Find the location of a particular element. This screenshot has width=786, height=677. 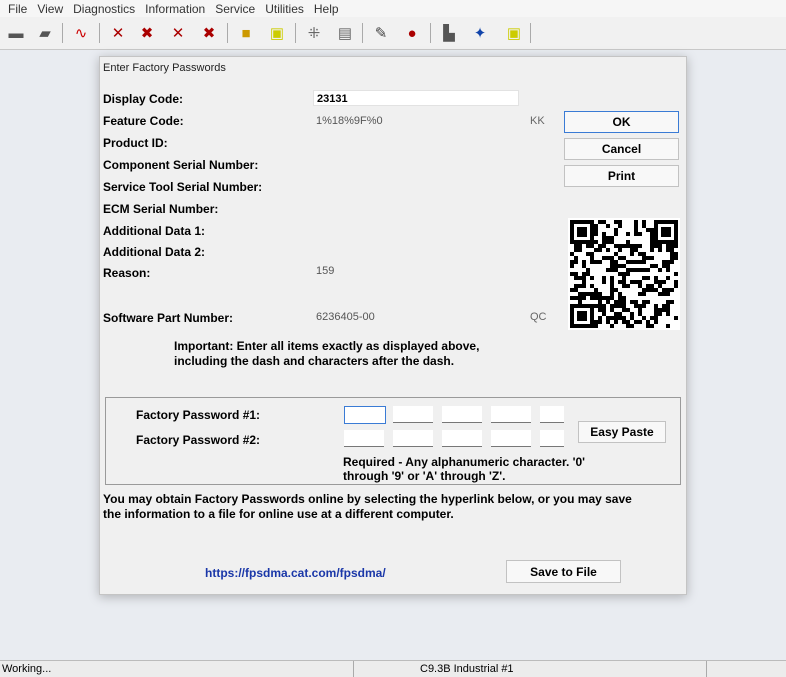

print-button: Print is located at coordinates (621, 176).